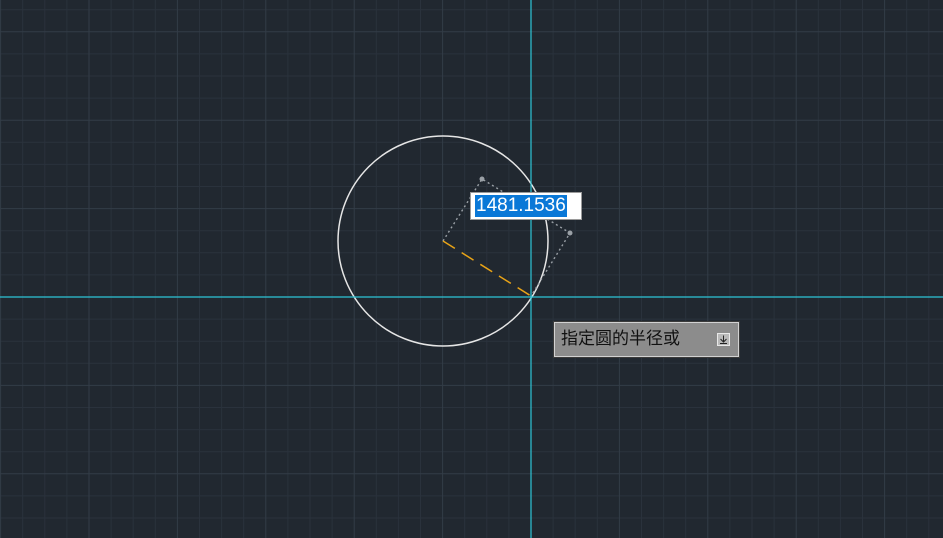 This screenshot has width=943, height=538. What do you see at coordinates (570, 233) in the screenshot?
I see `dimension-grip-end` at bounding box center [570, 233].